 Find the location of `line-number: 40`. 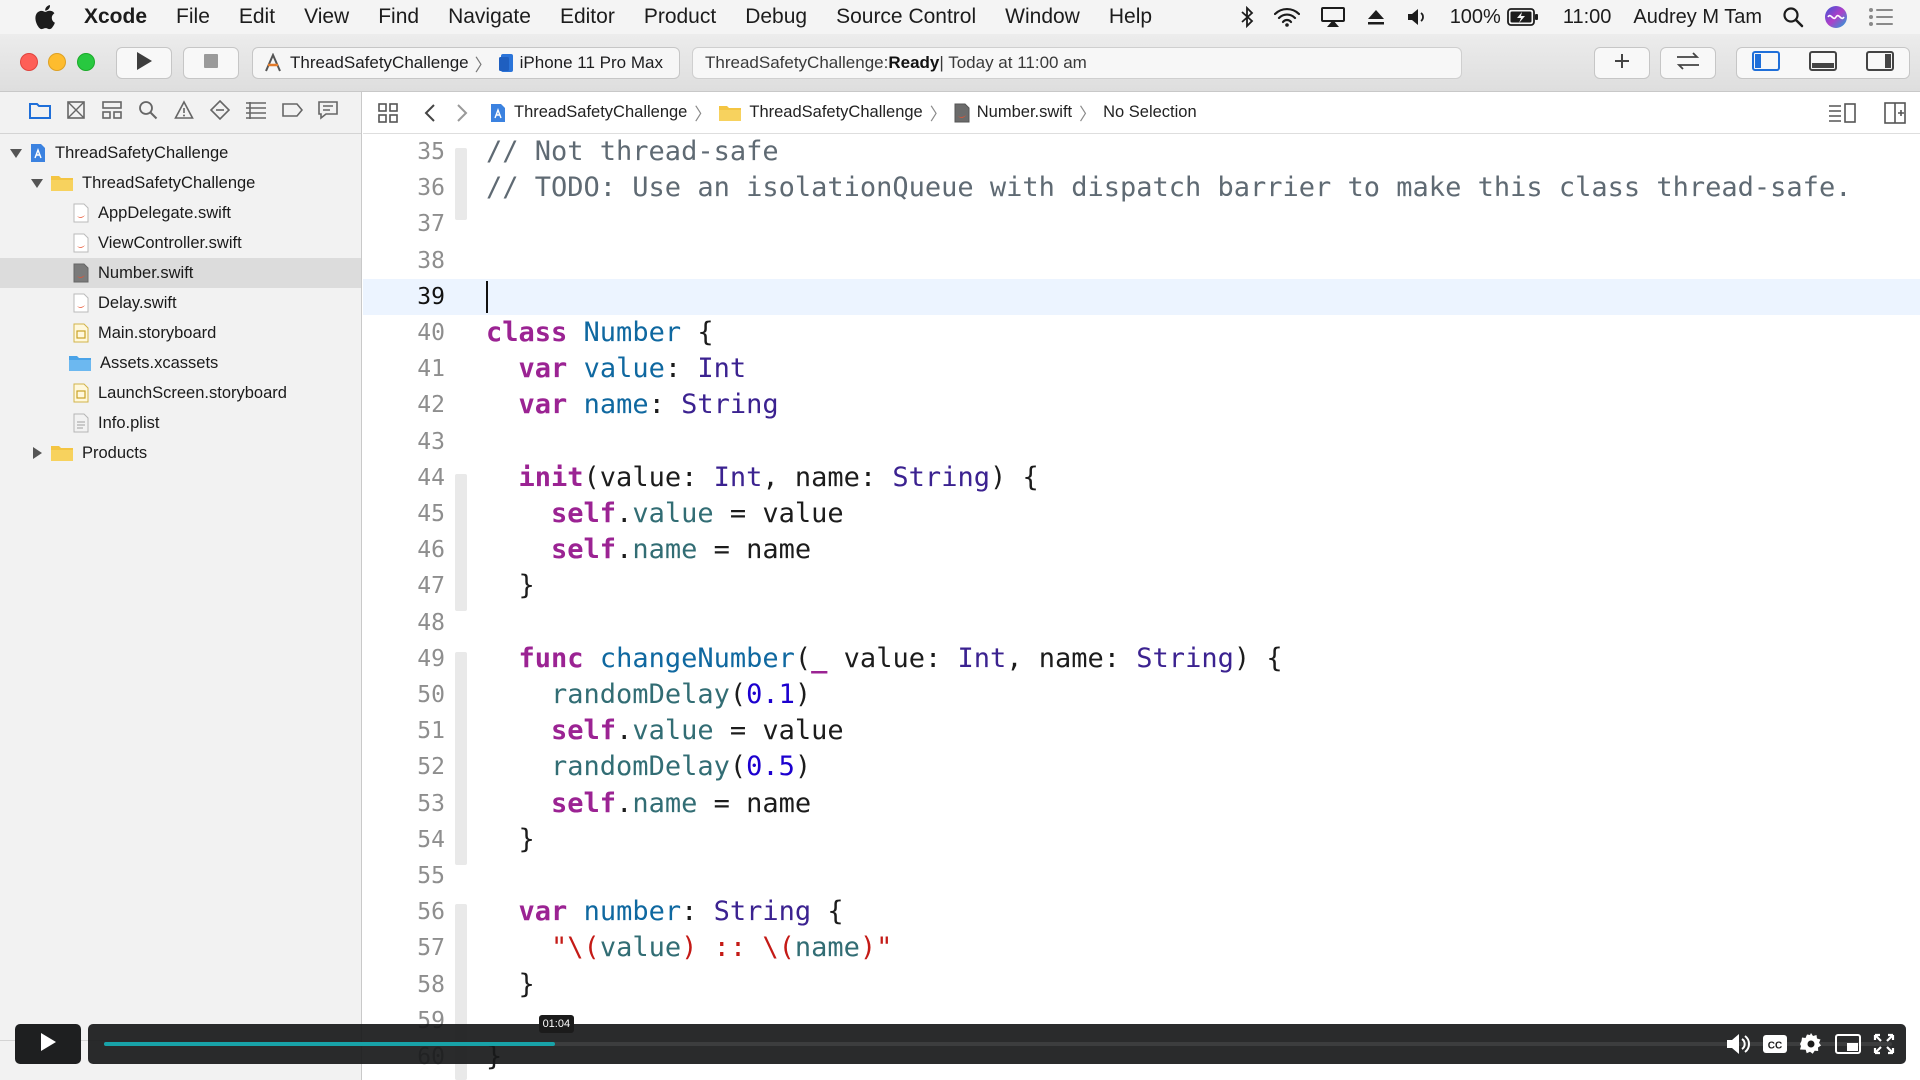

line-number: 40 is located at coordinates (404, 333).